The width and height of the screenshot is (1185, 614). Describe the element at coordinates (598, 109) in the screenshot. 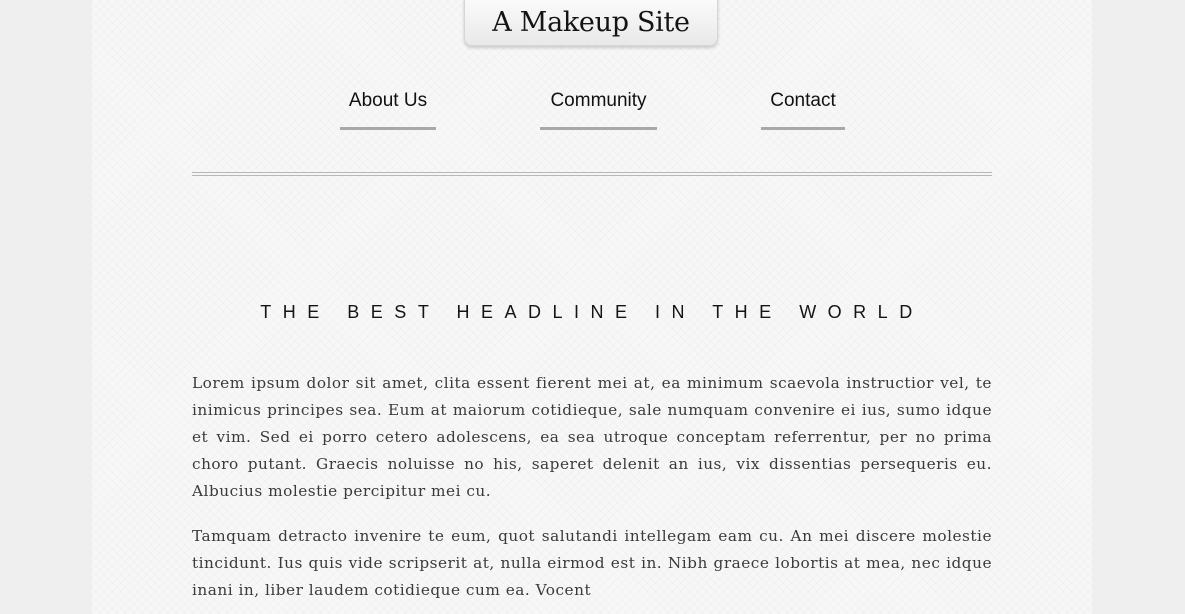

I see `nav-item-community: Community` at that location.